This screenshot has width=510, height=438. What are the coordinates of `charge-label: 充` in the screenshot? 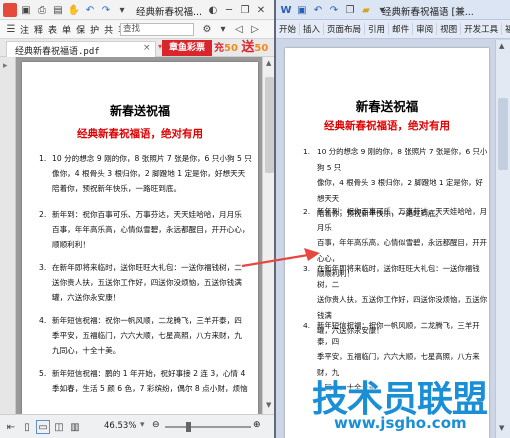 It's located at (219, 48).